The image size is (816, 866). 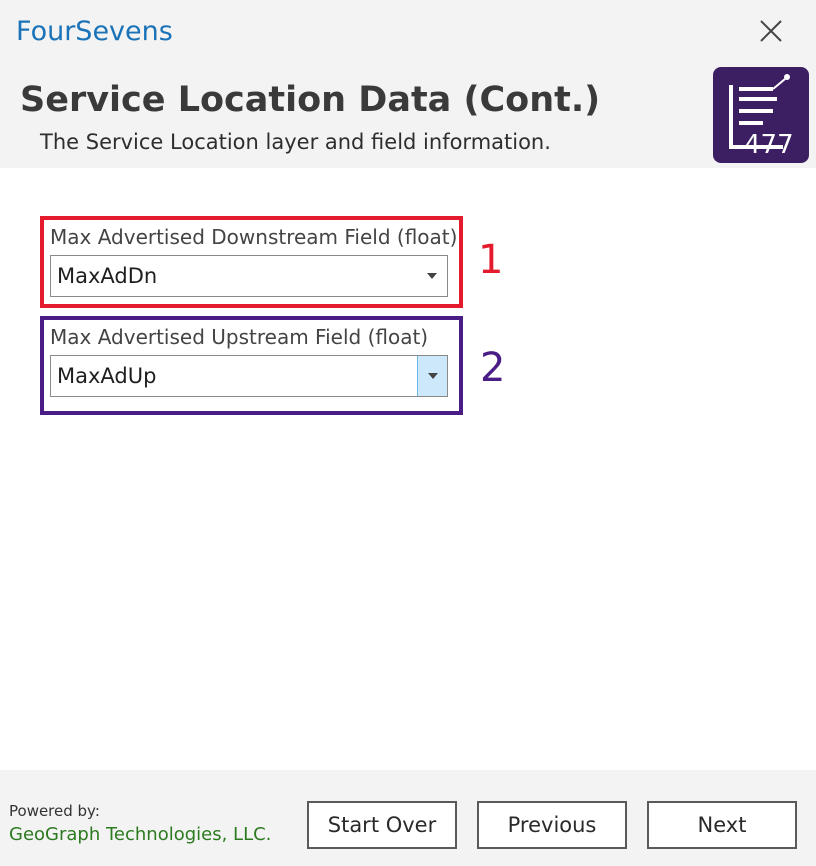 I want to click on upstream-field-value: MaxAdUp, so click(x=107, y=376).